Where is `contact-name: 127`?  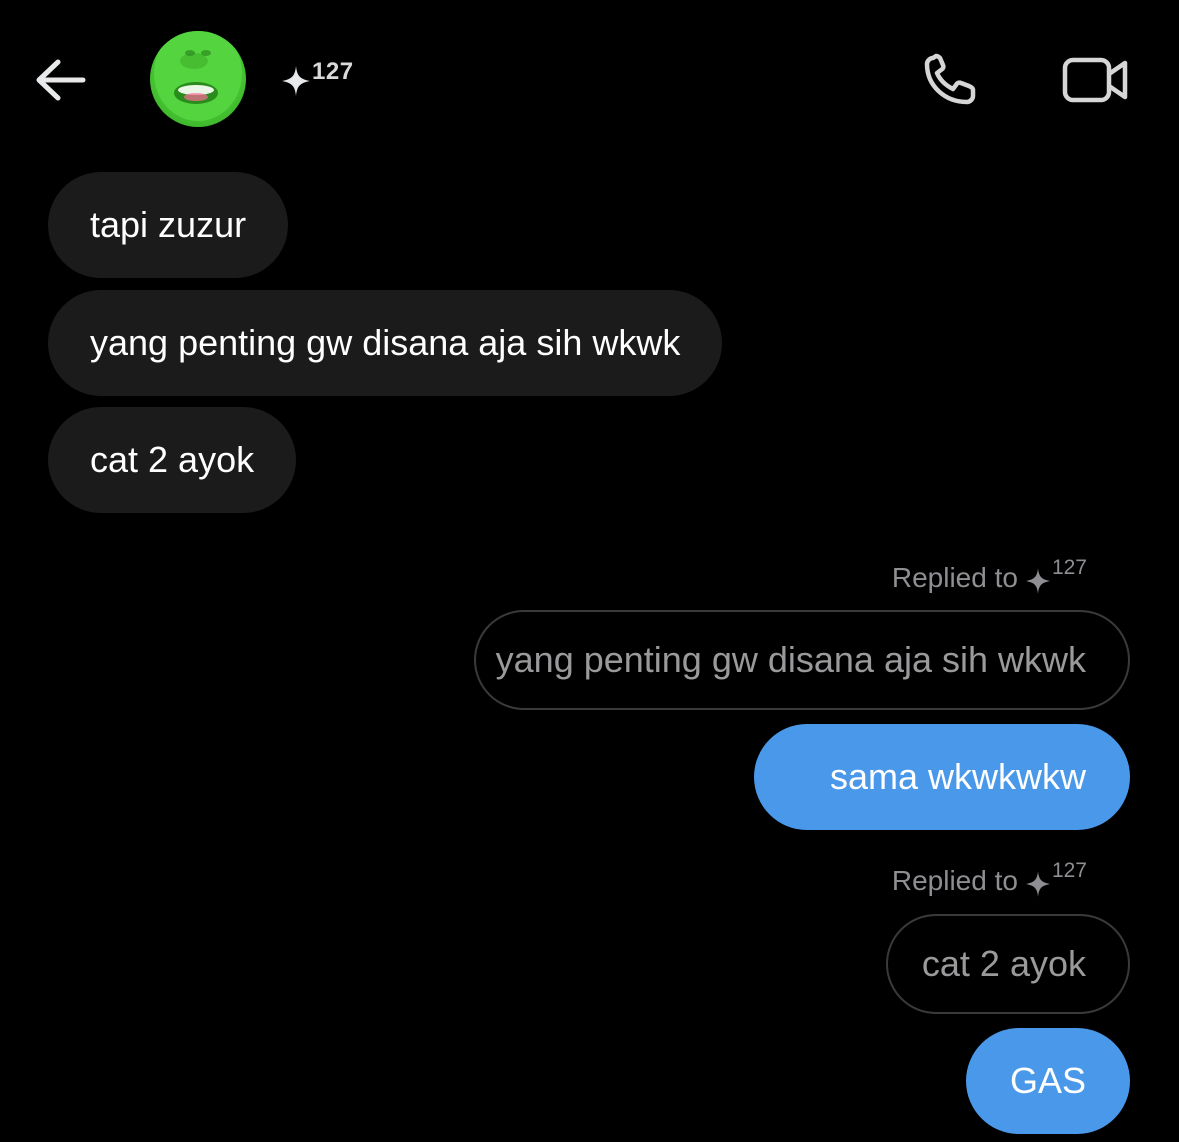 contact-name: 127 is located at coordinates (318, 77).